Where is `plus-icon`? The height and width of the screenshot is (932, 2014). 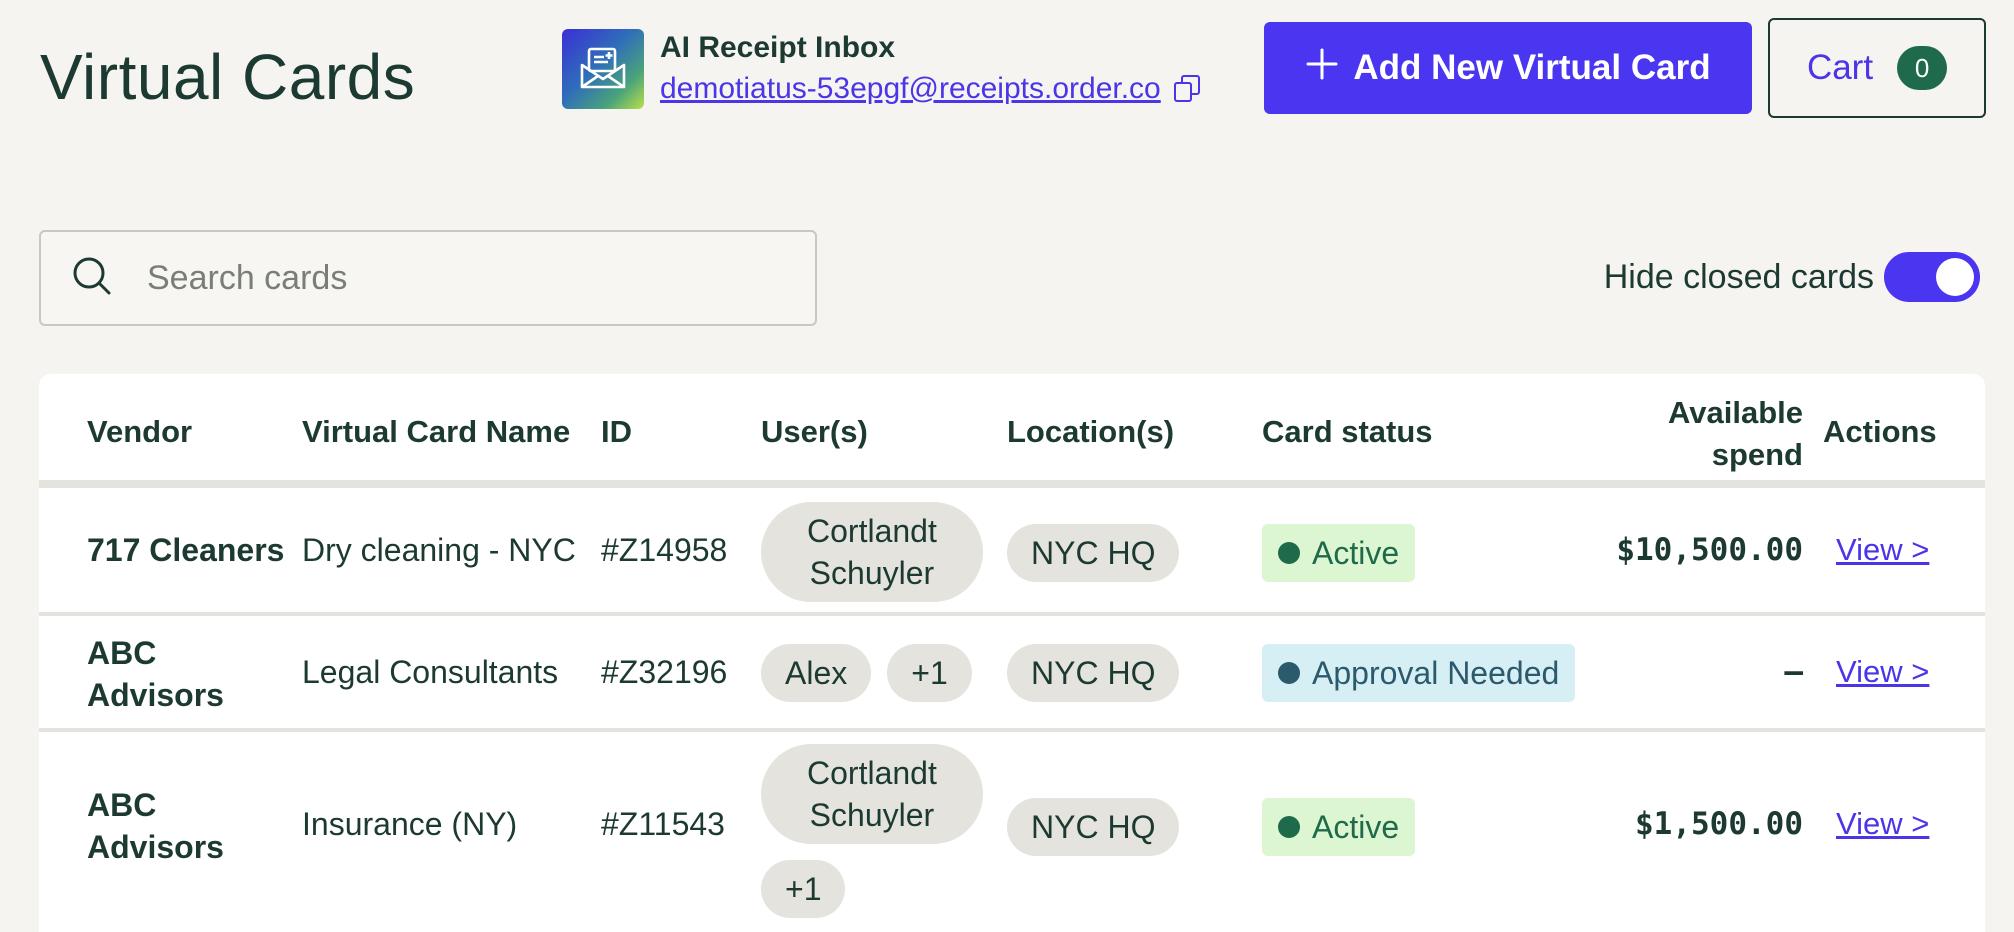
plus-icon is located at coordinates (1322, 68).